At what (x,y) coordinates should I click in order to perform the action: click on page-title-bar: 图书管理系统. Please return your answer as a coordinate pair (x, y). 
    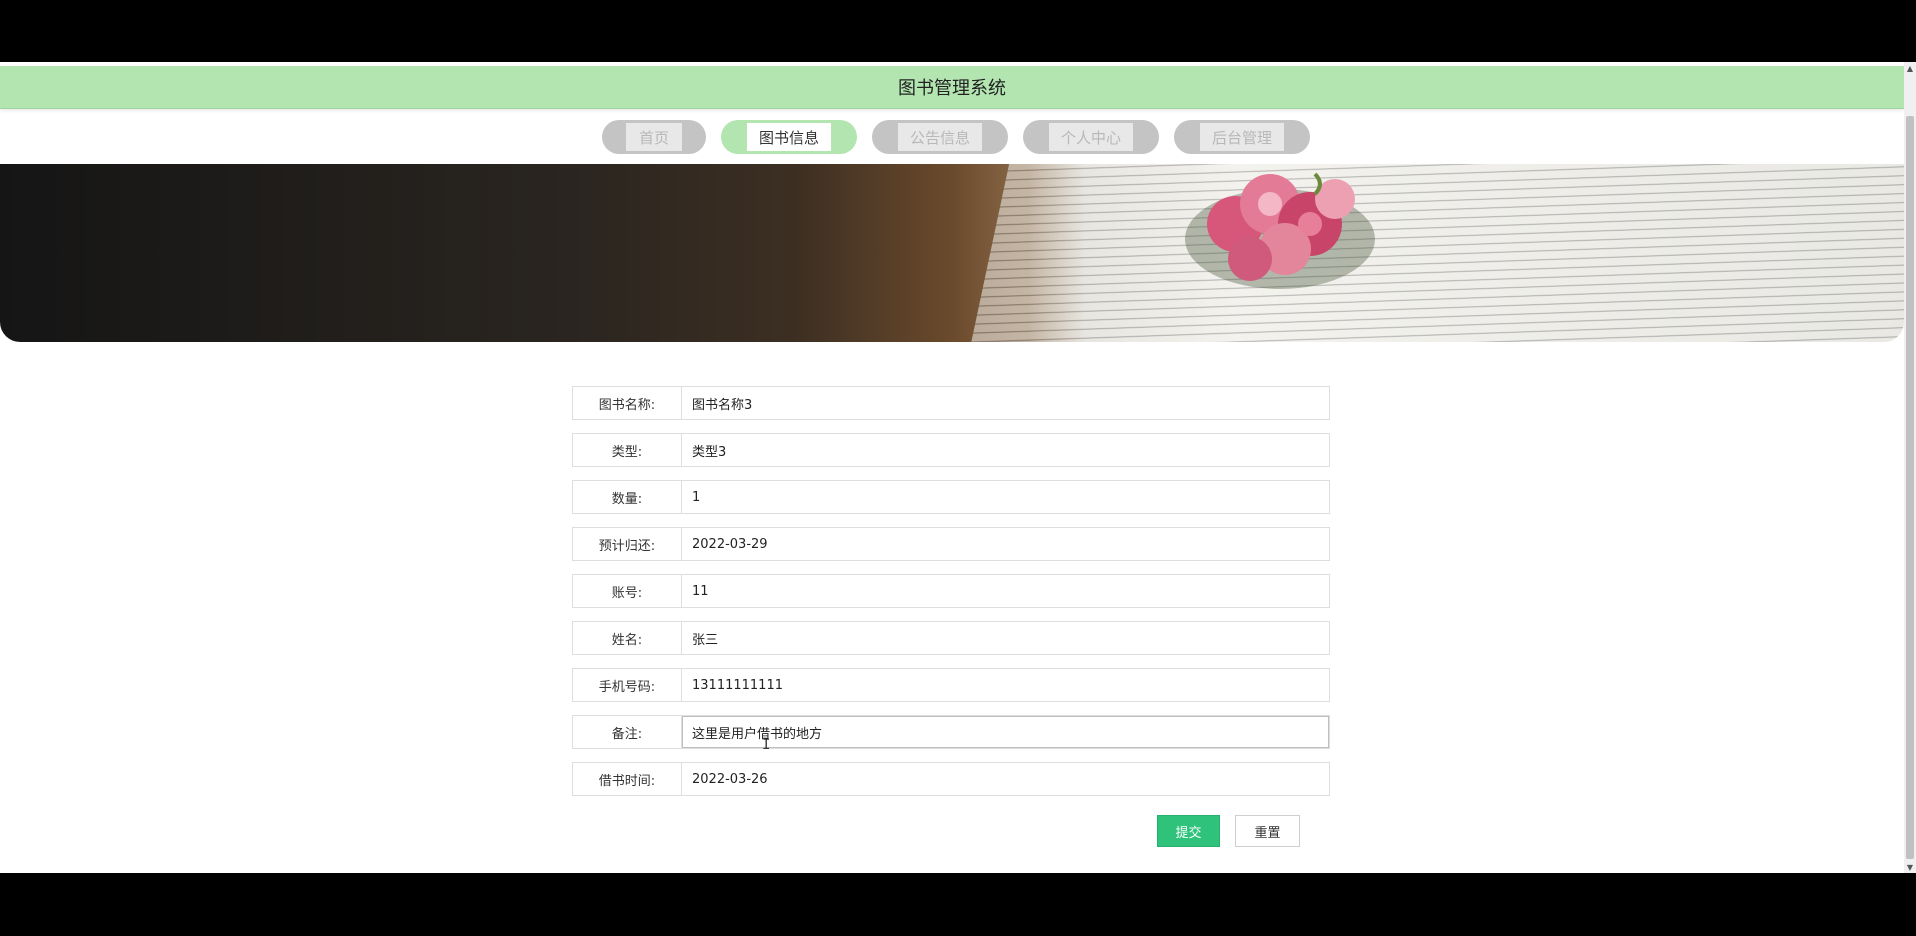
    Looking at the image, I should click on (952, 87).